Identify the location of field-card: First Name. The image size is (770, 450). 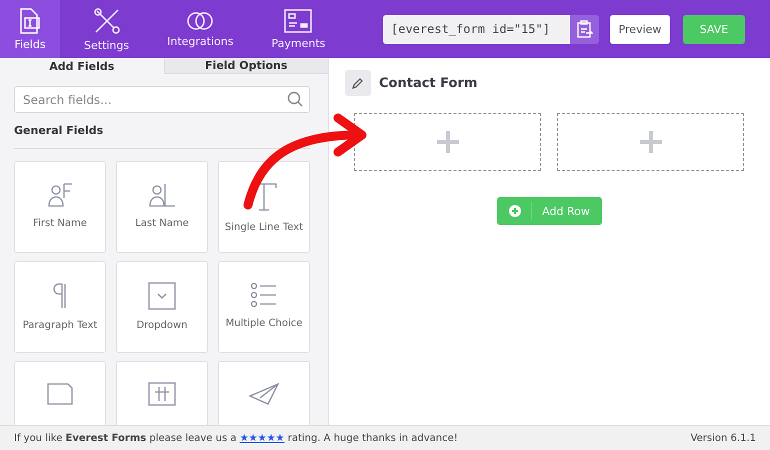
(60, 207).